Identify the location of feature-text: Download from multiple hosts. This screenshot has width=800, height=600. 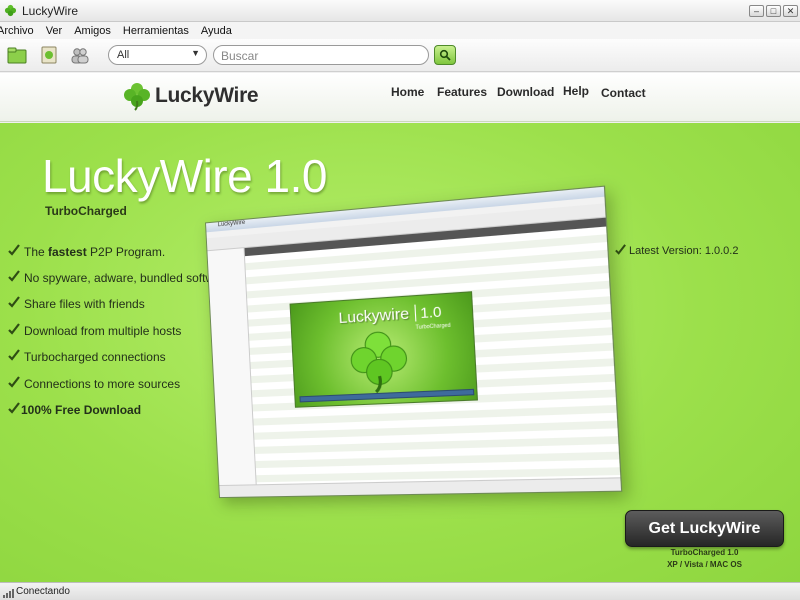
(103, 331).